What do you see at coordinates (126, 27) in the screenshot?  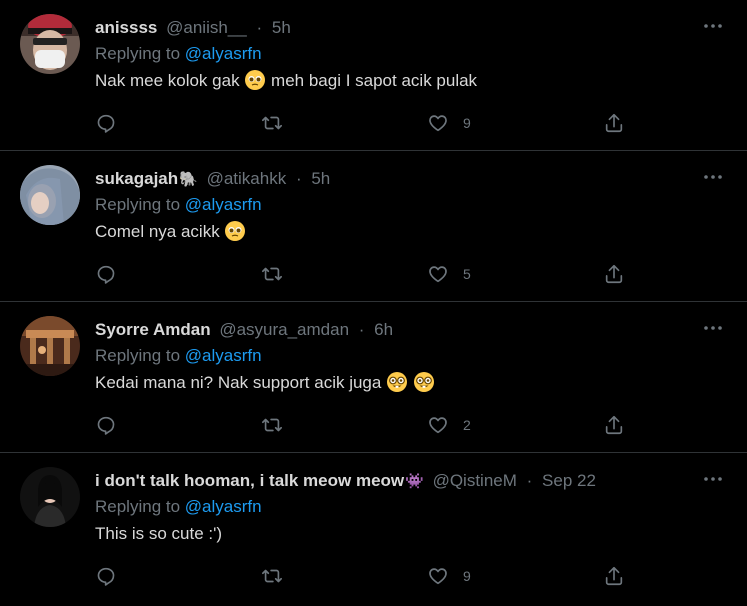 I see `display-name: anissss` at bounding box center [126, 27].